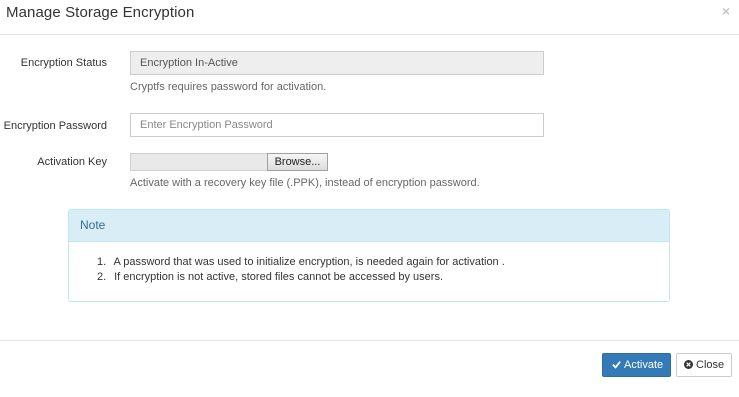 This screenshot has width=739, height=397. I want to click on note-item-number: 1., so click(102, 262).